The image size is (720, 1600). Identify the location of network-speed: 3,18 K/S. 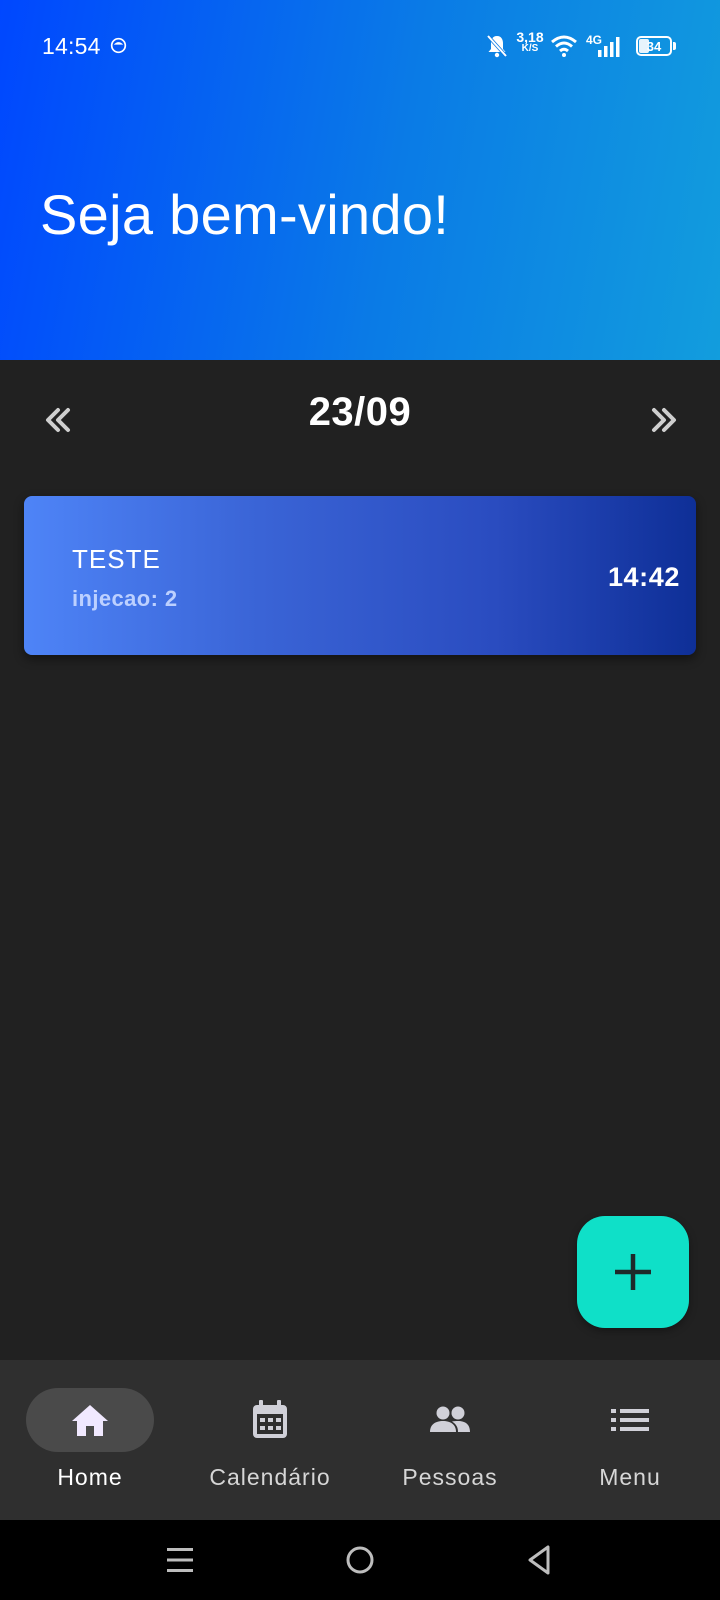
(530, 42).